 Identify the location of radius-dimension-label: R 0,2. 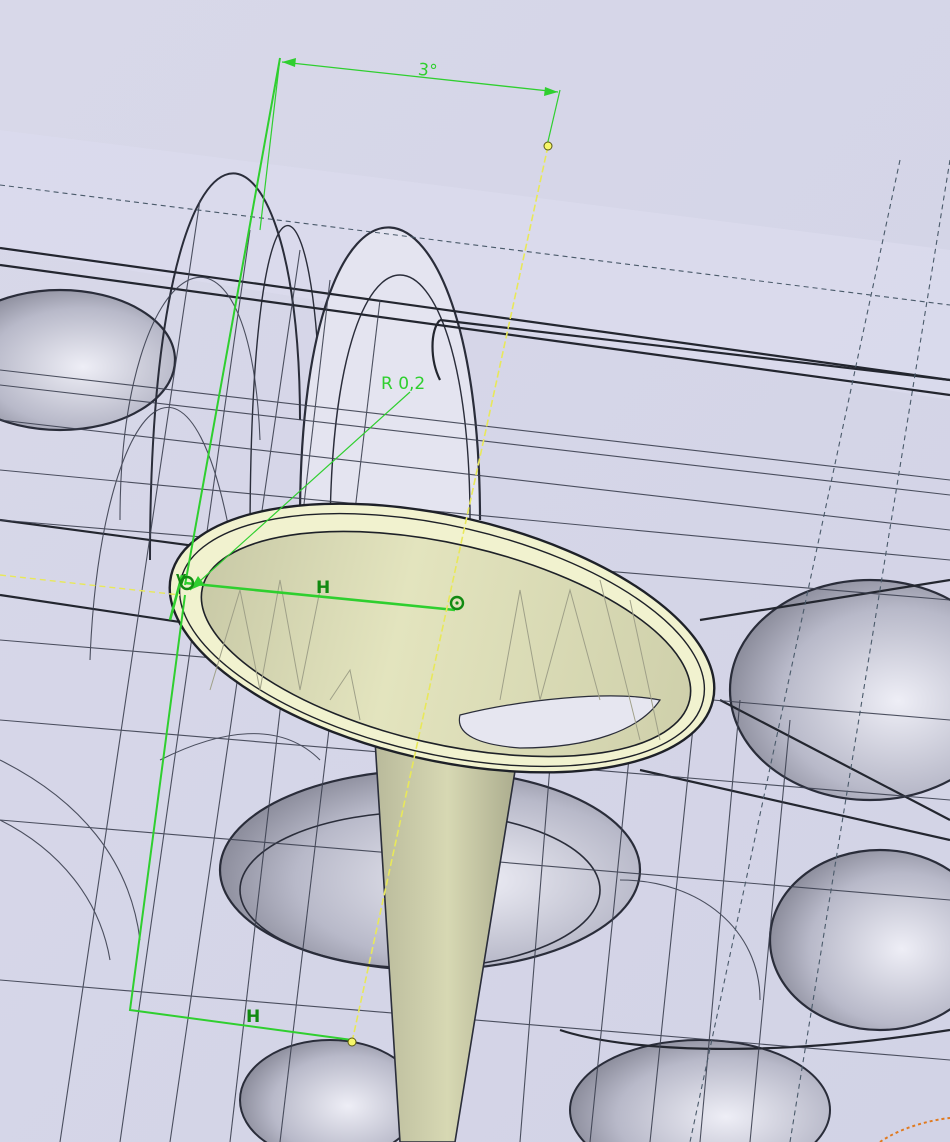
(403, 384).